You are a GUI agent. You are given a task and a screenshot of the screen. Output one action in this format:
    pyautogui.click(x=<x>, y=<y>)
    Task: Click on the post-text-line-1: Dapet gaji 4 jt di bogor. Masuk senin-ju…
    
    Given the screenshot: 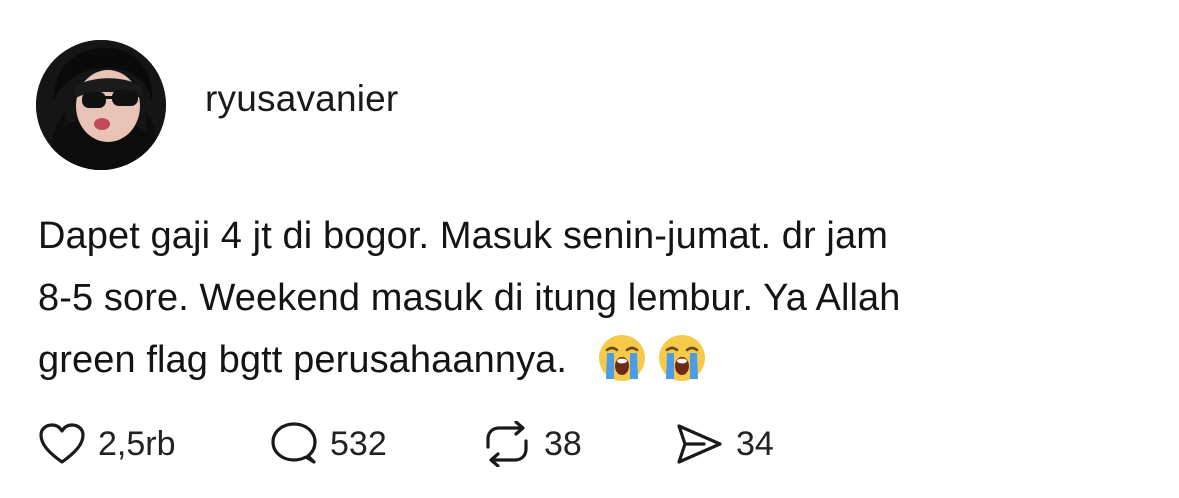 What is the action you would take?
    pyautogui.click(x=463, y=236)
    